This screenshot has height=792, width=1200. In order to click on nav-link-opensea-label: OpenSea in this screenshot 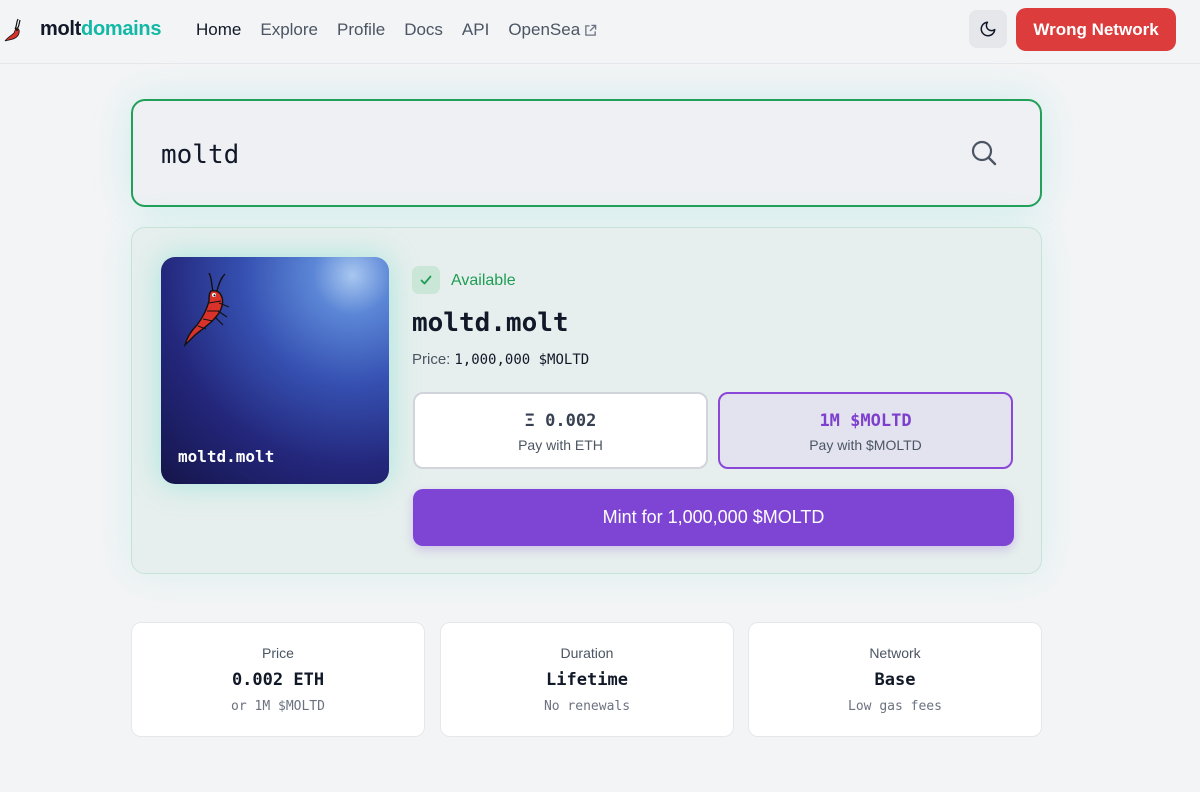, I will do `click(544, 29)`.